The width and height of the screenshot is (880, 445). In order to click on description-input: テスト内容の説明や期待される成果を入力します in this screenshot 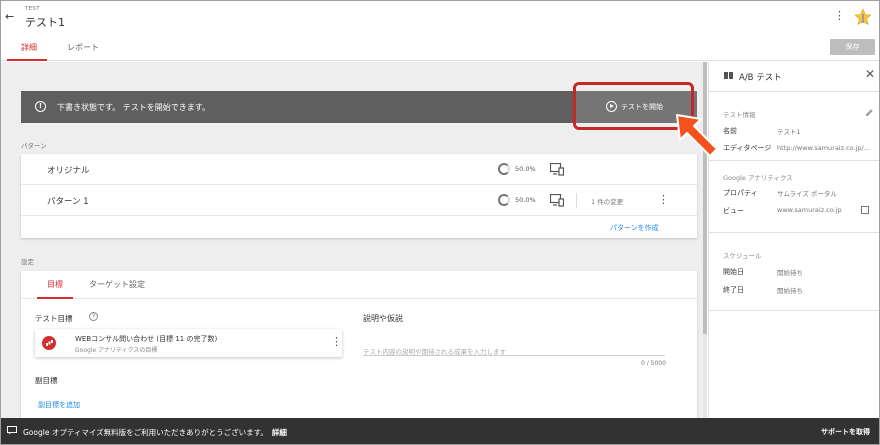, I will do `click(514, 351)`.